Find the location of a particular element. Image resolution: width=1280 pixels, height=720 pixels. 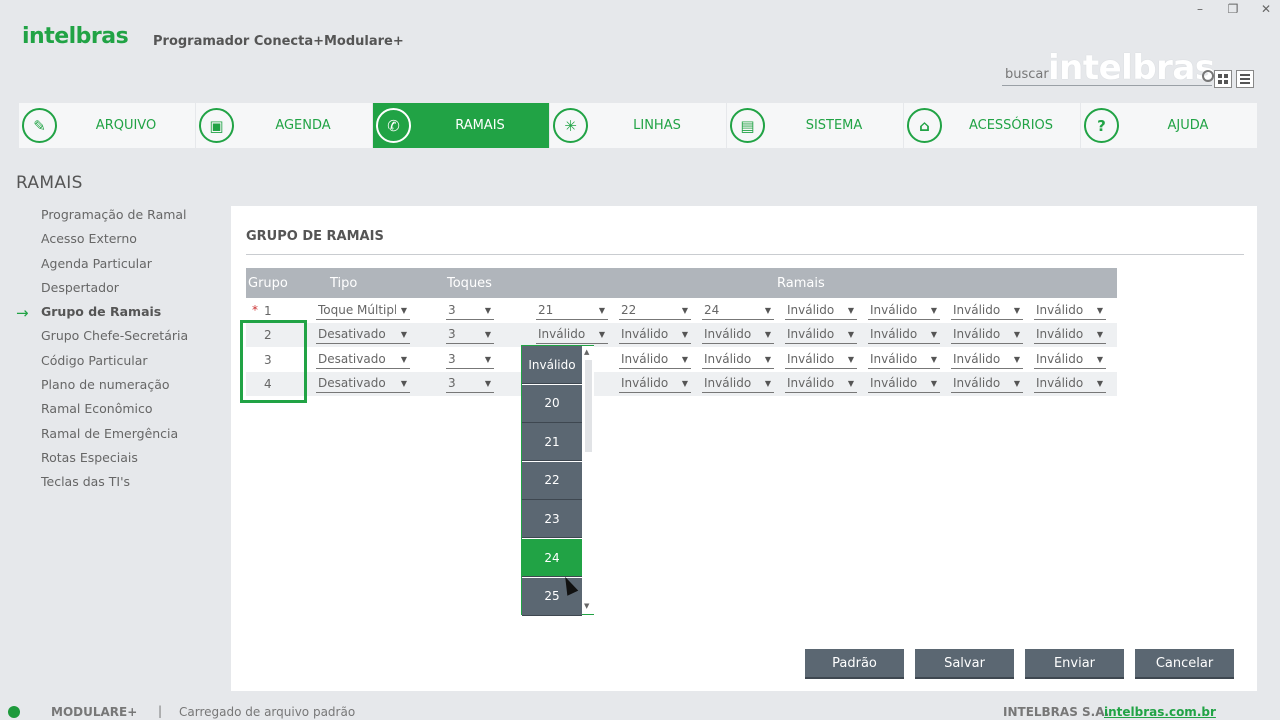

padrao-button: Padrão is located at coordinates (854, 664).